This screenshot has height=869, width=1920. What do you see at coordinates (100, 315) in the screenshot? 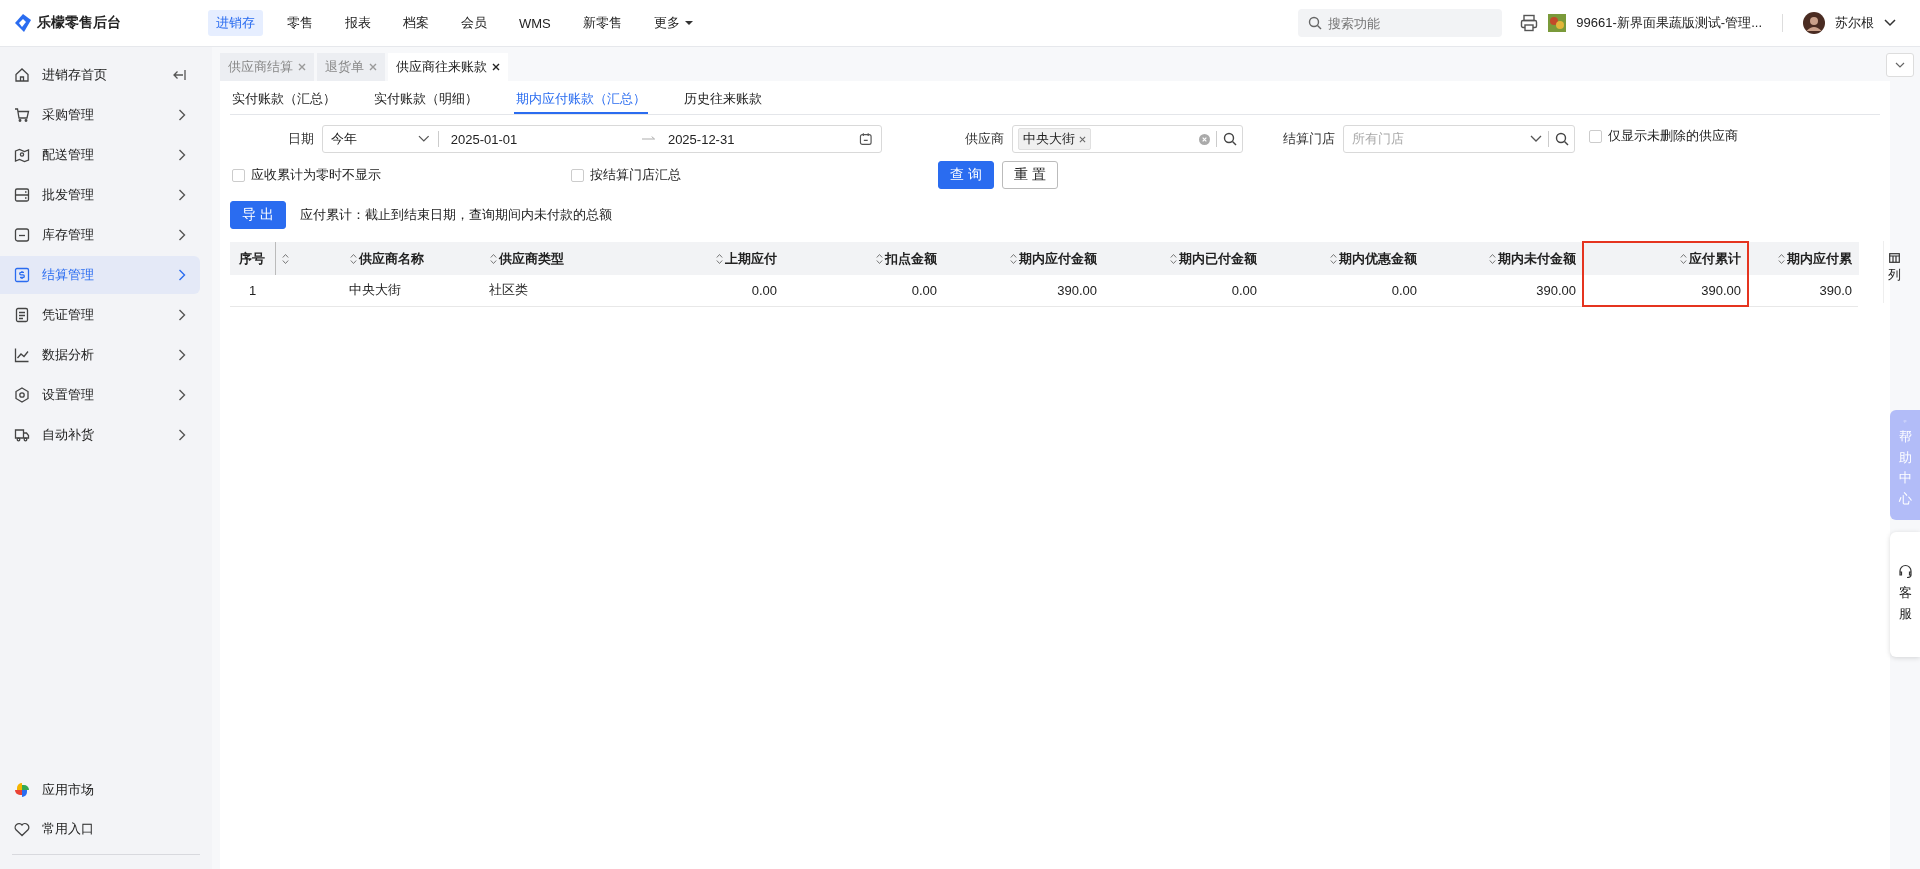
I see `sidebar-item: 凭证管理` at bounding box center [100, 315].